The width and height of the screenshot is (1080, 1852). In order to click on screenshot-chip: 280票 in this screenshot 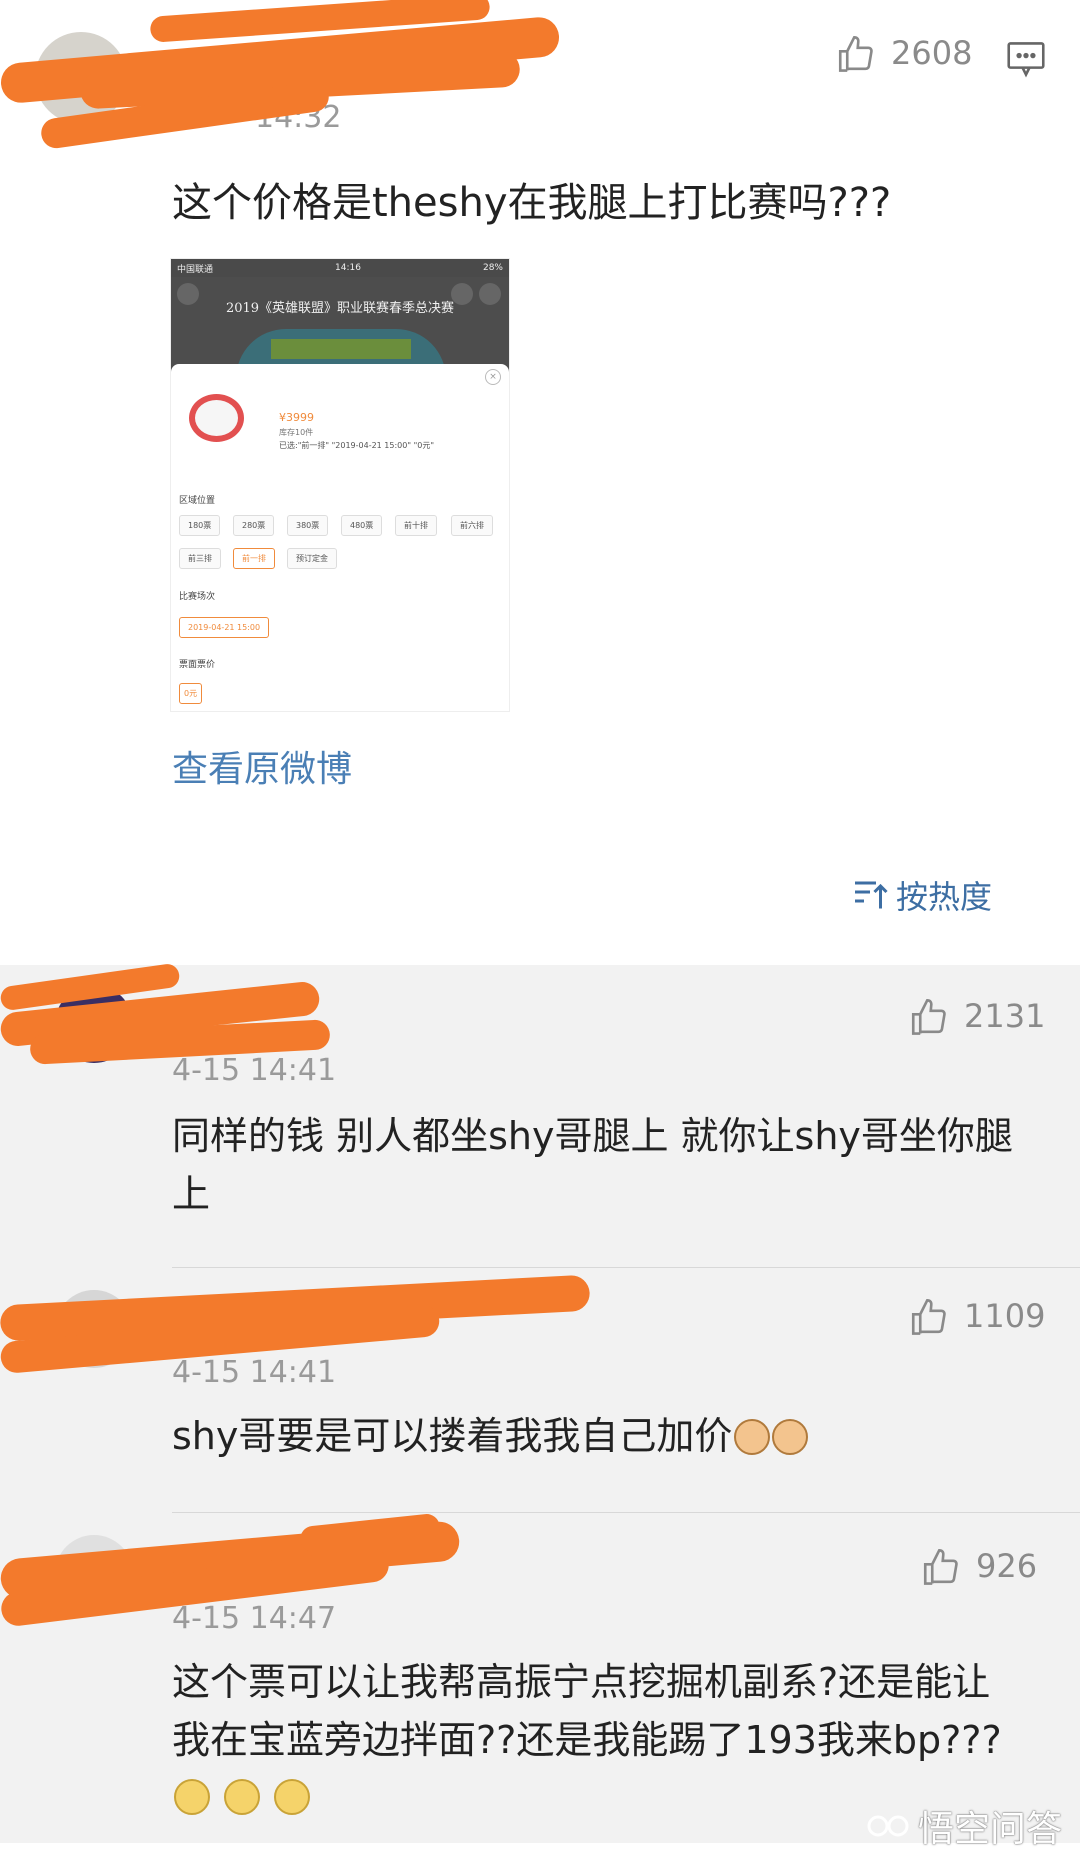, I will do `click(254, 525)`.